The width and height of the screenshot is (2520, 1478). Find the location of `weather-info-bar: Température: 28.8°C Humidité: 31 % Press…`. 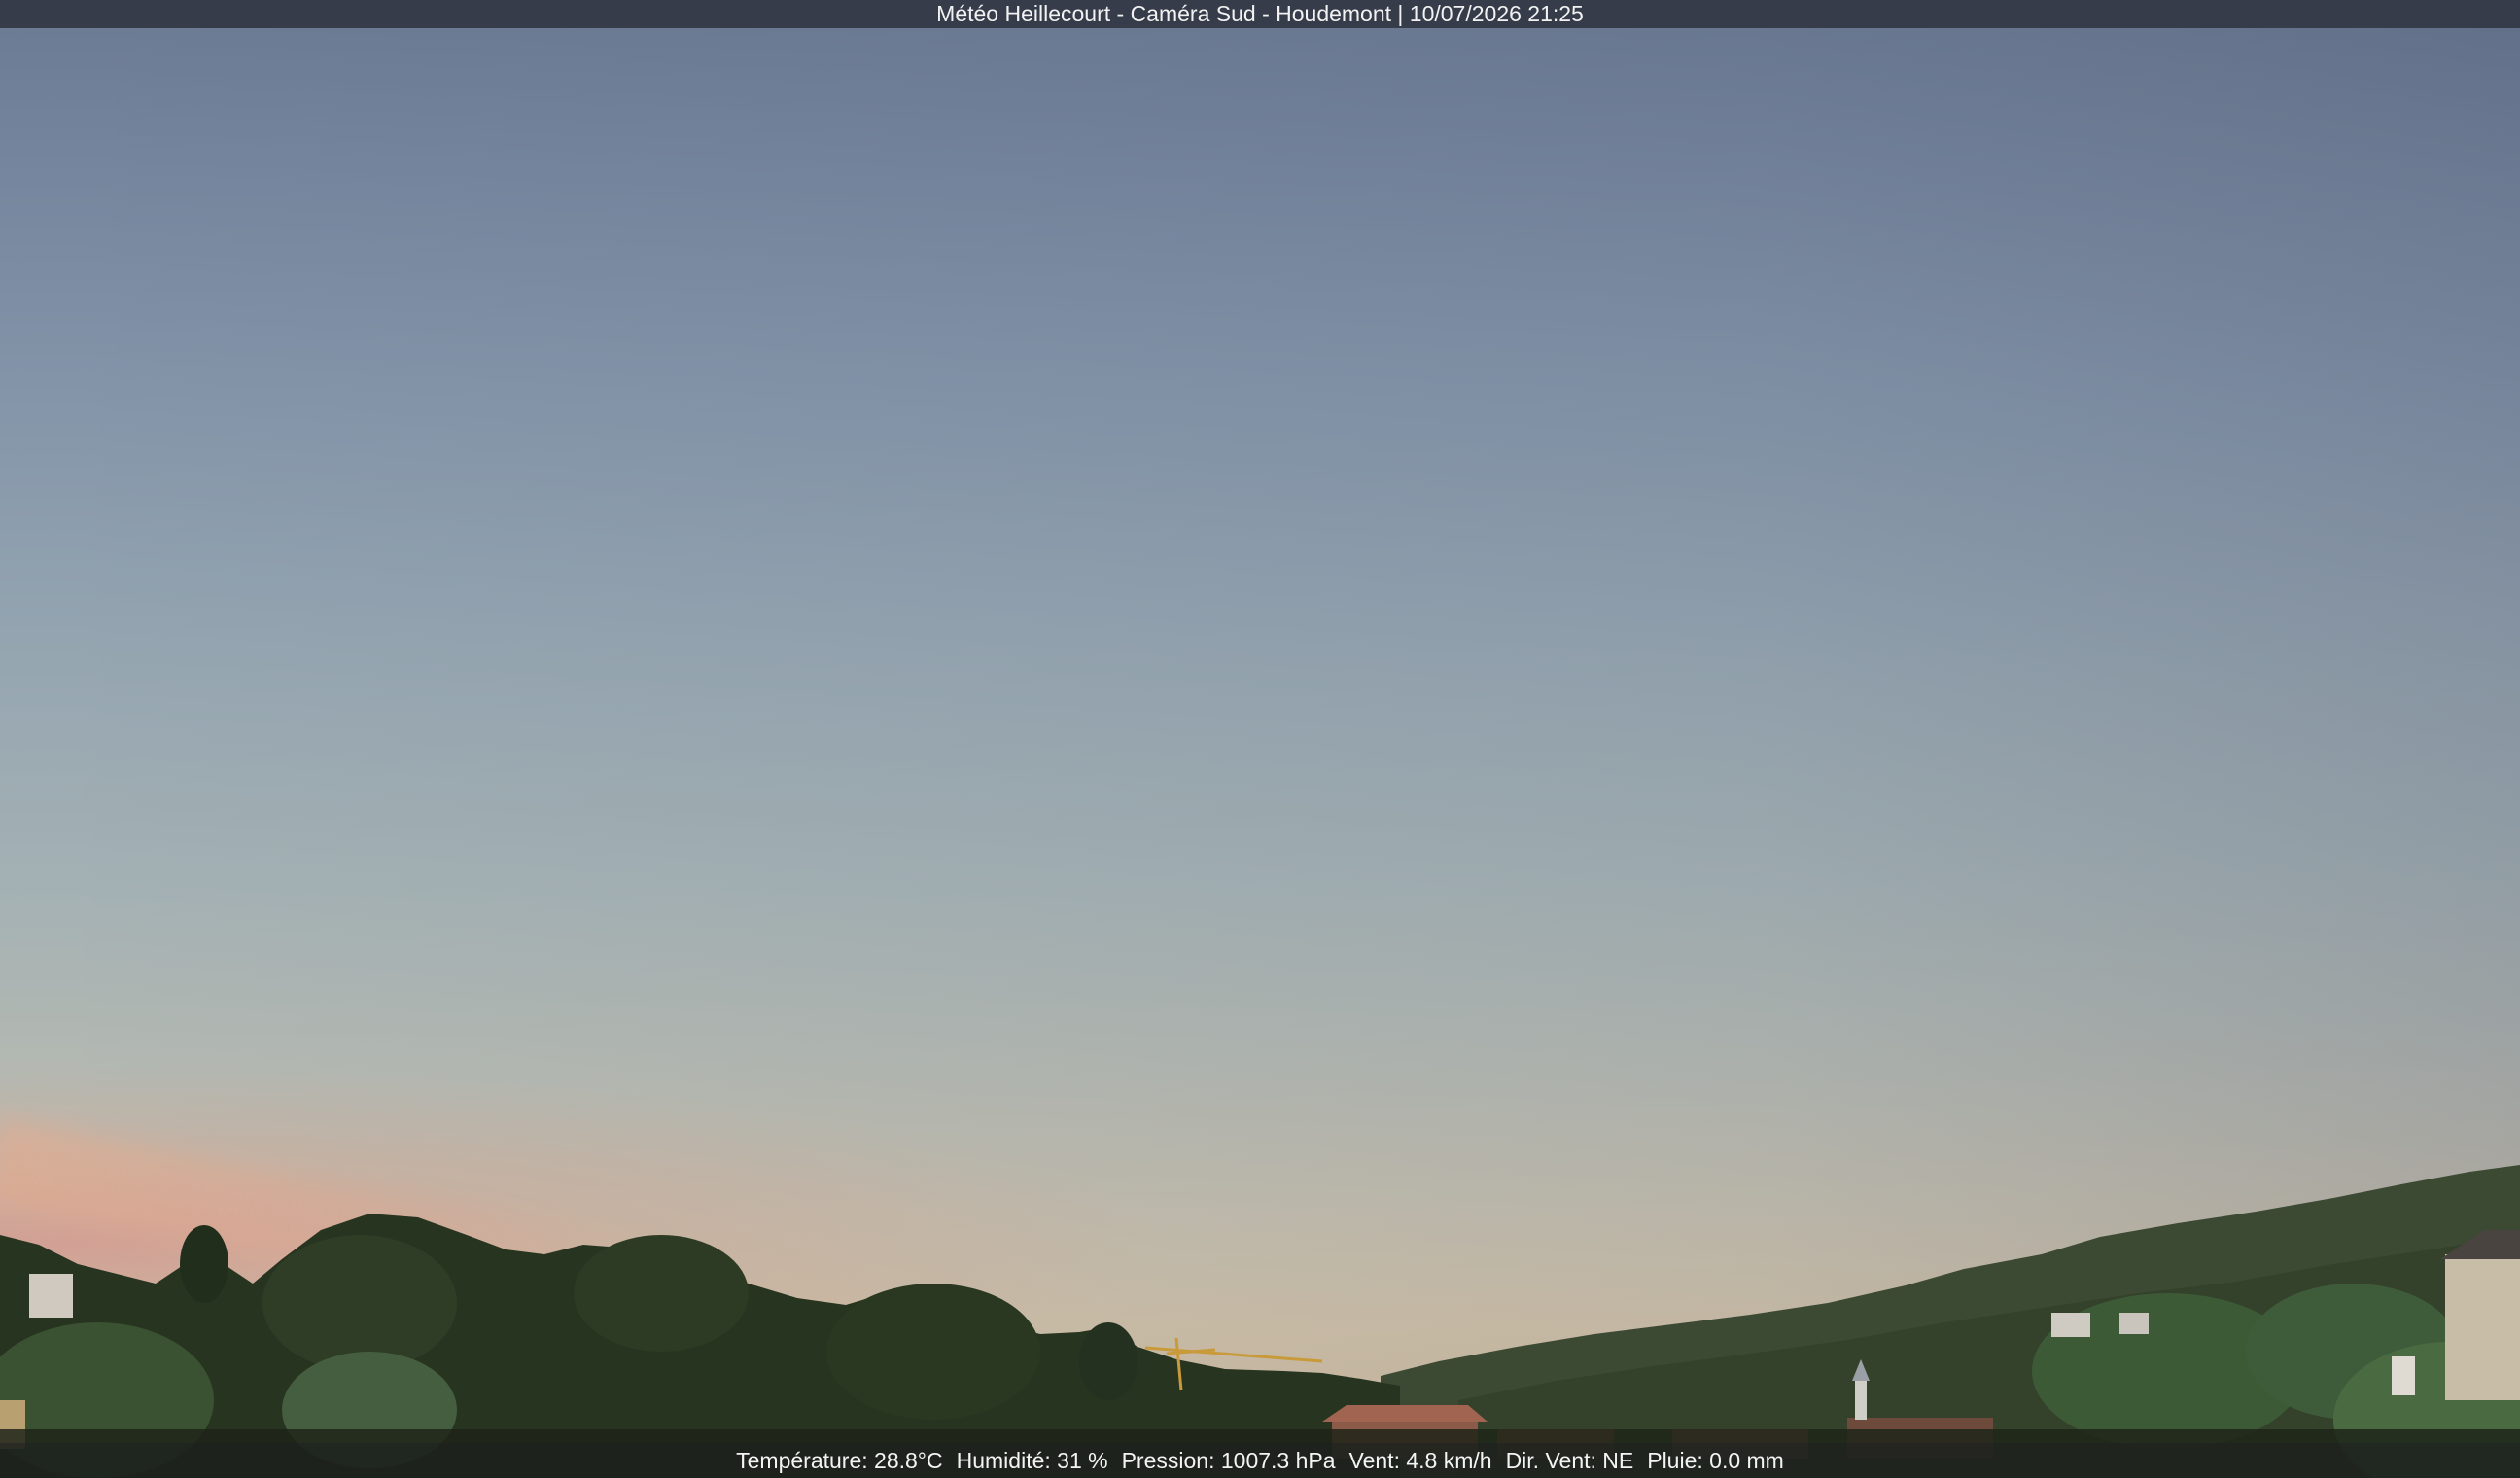

weather-info-bar: Température: 28.8°C Humidité: 31 % Press… is located at coordinates (1260, 1460).